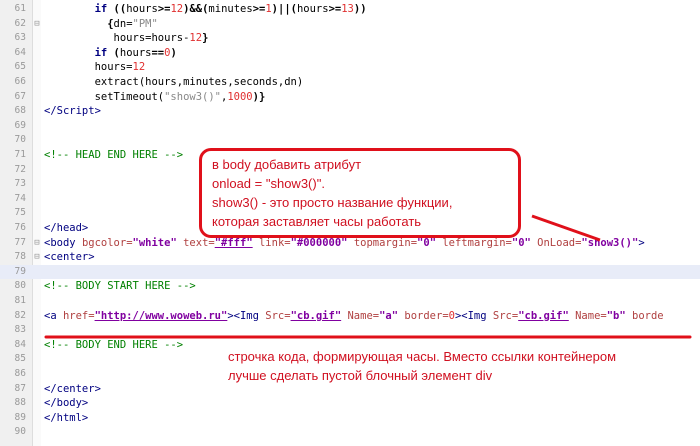  Describe the element at coordinates (360, 375) in the screenshot. I see `clock-note-line: лучше сделать пустой блочный элемент div` at that location.